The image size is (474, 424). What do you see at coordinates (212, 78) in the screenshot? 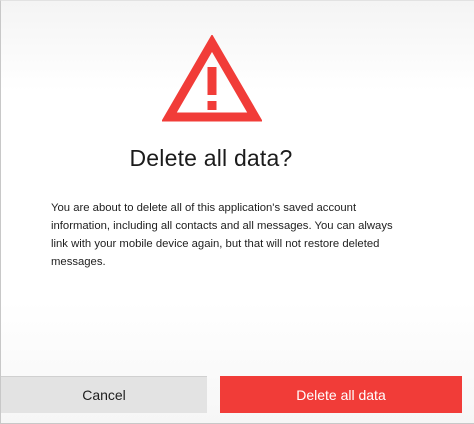
I see `warning-triangle-icon` at bounding box center [212, 78].